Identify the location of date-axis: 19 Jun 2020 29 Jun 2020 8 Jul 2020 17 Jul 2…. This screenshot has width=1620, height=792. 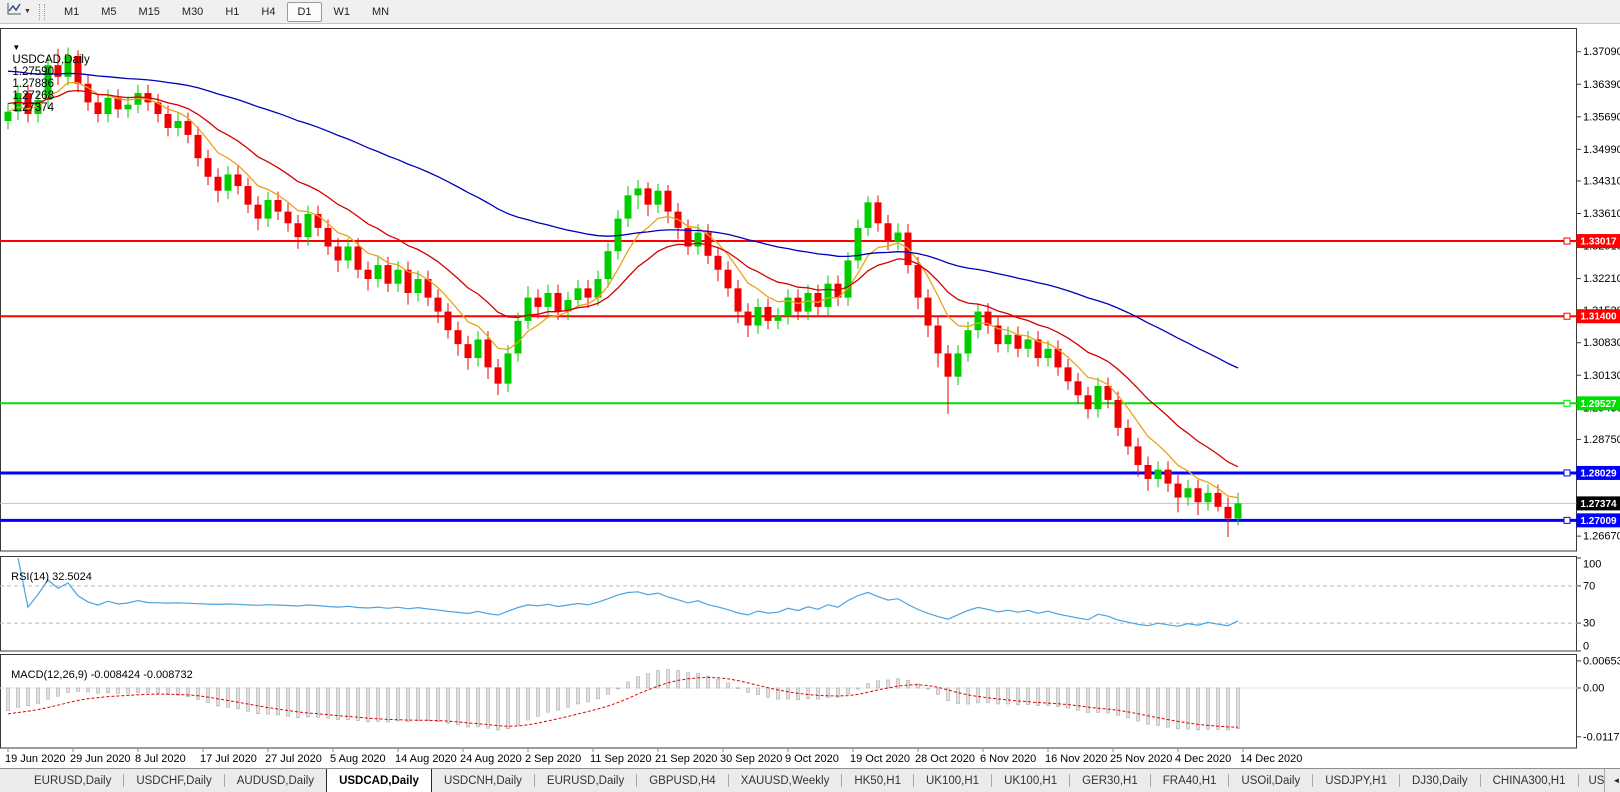
(653, 756).